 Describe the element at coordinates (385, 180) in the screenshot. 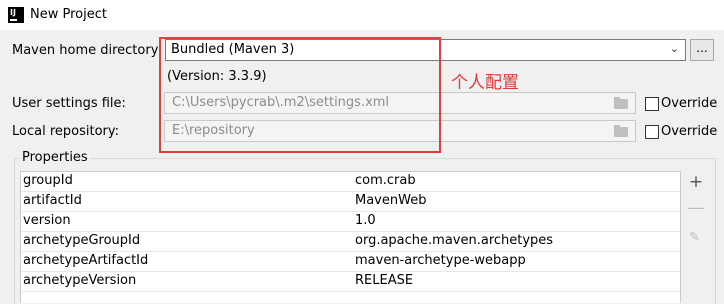

I see `property-value: com.crab` at that location.